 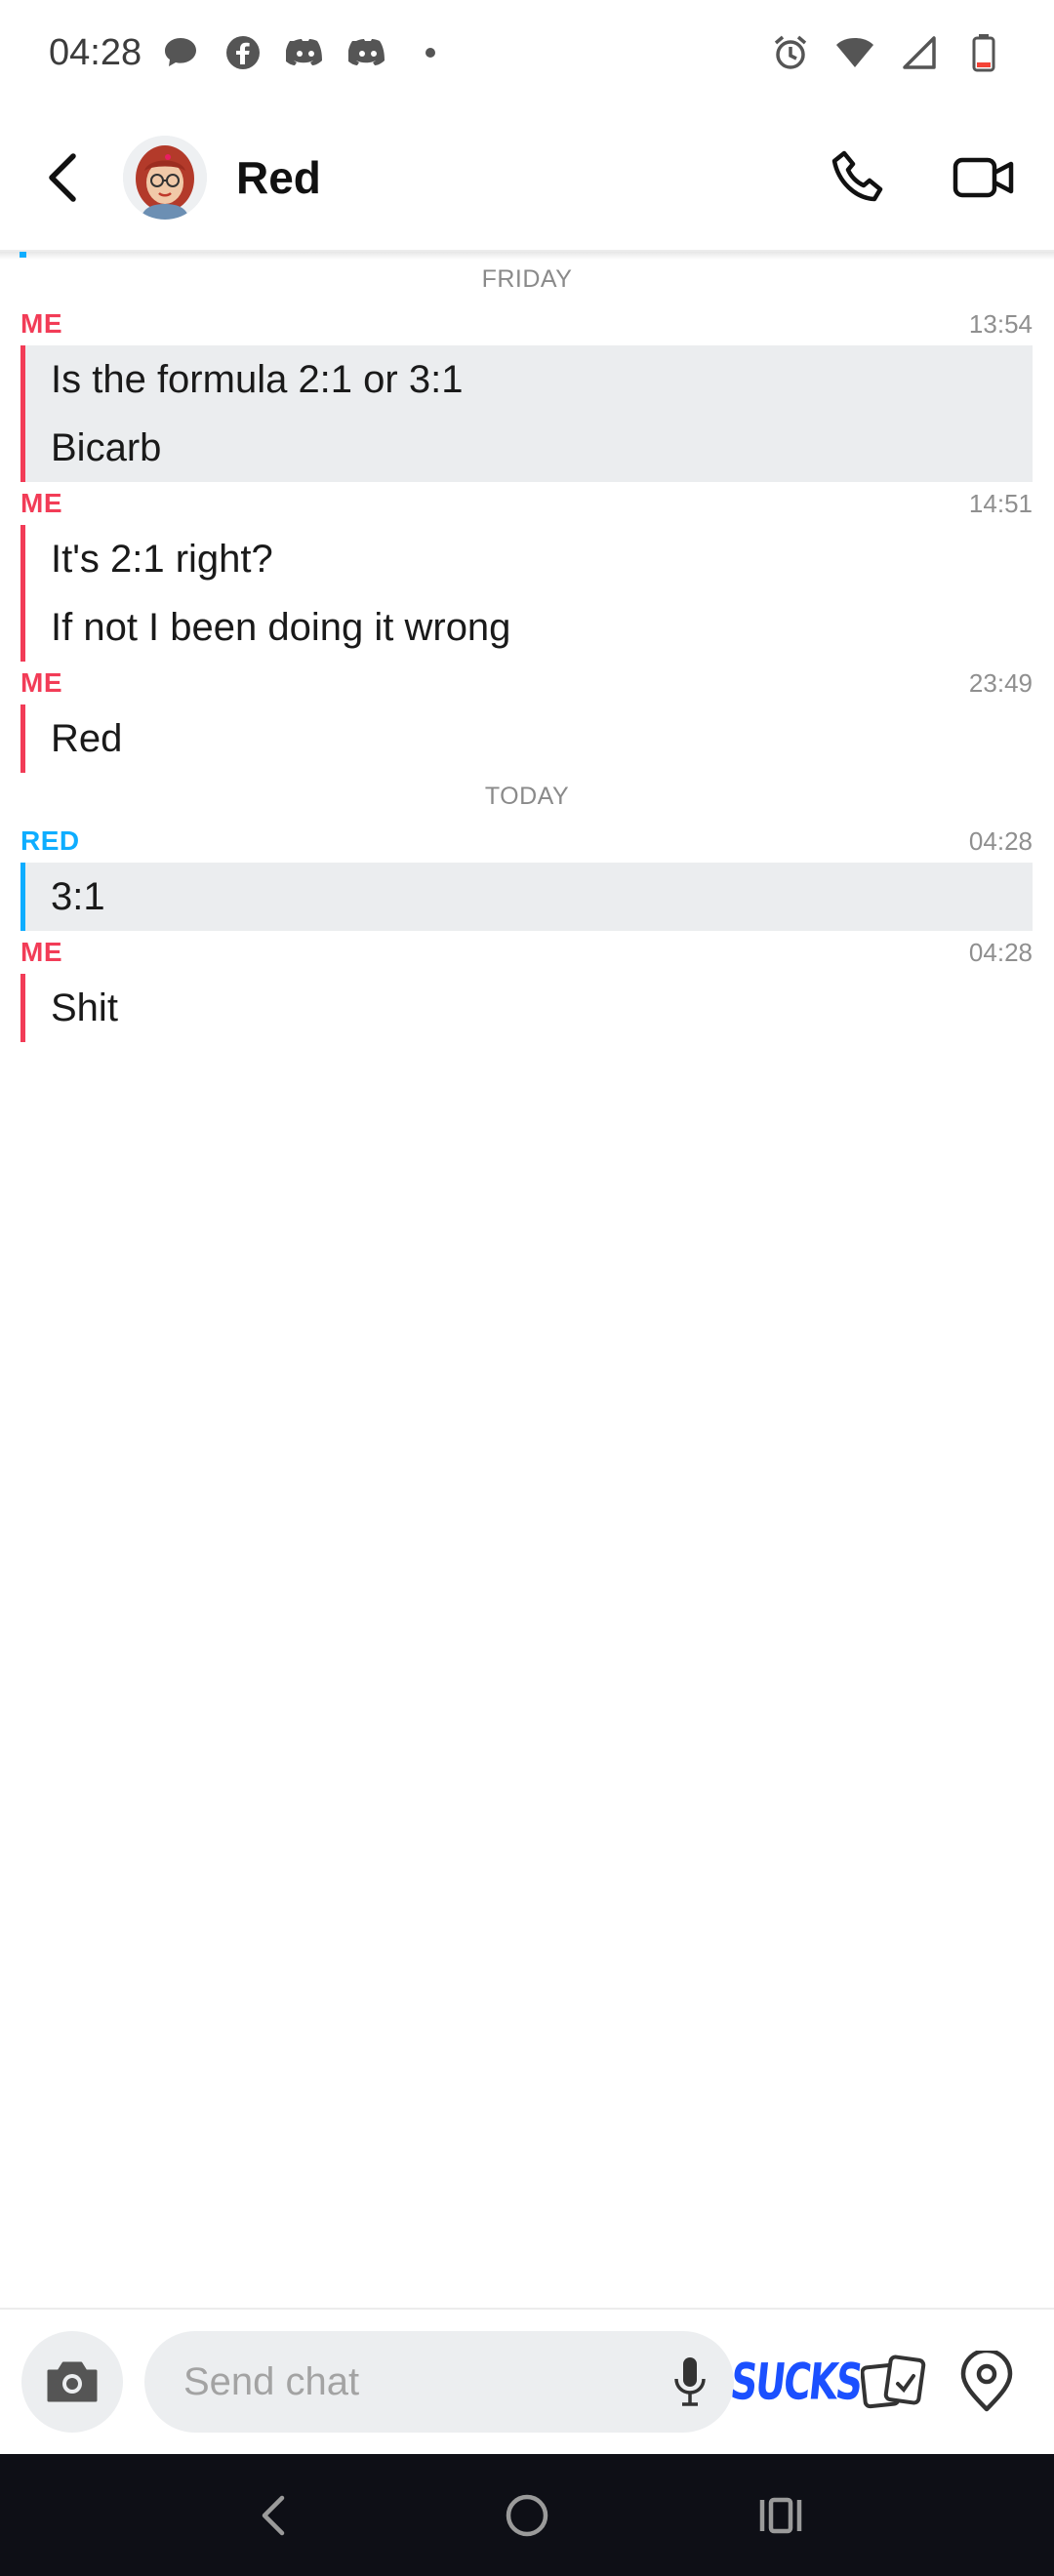 I want to click on message-body: Red, so click(x=526, y=738).